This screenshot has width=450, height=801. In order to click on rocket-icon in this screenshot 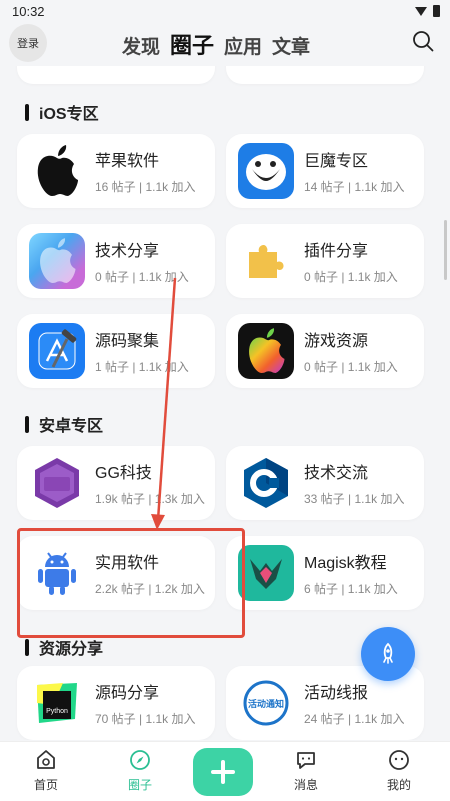, I will do `click(388, 653)`.